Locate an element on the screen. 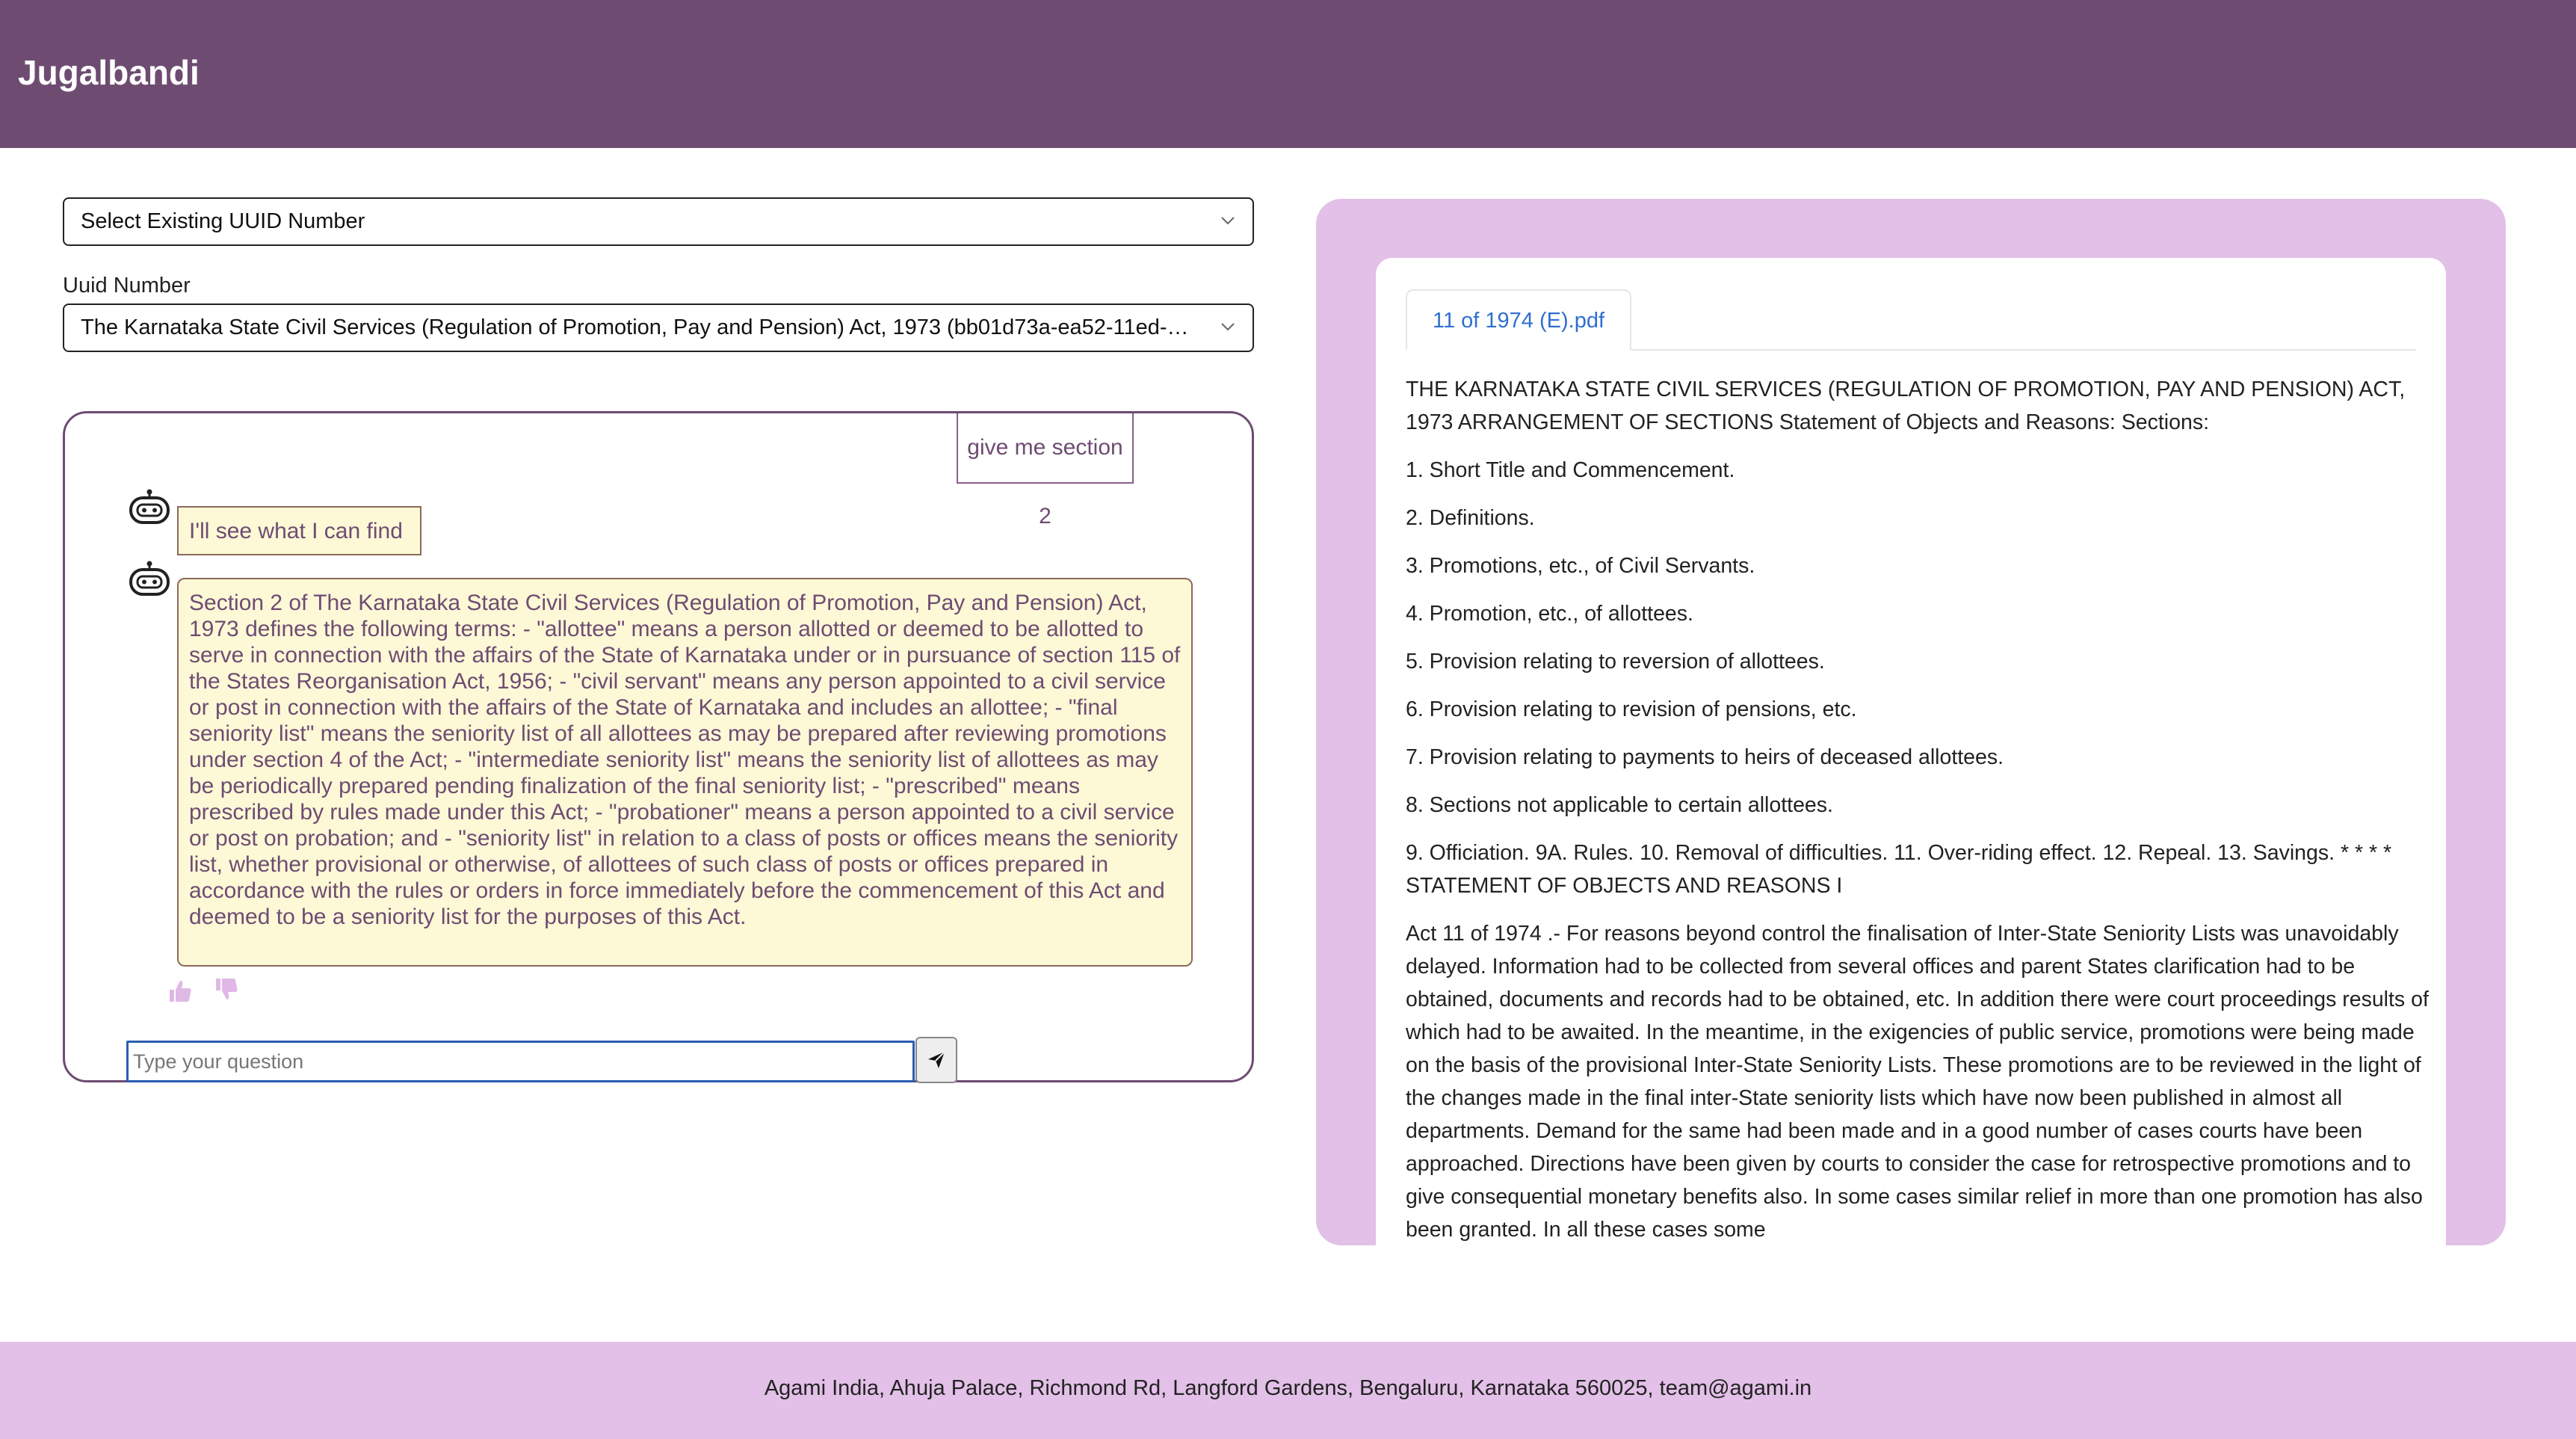 This screenshot has height=1439, width=2576. user-message: give me section 2 is located at coordinates (1045, 471).